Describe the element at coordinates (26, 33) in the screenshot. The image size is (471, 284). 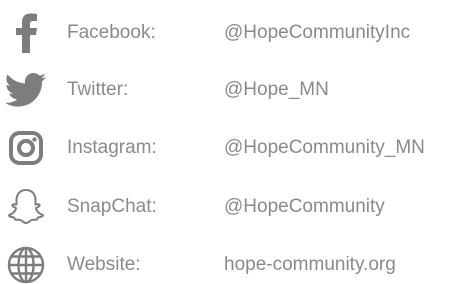
I see `facebook-icon` at that location.